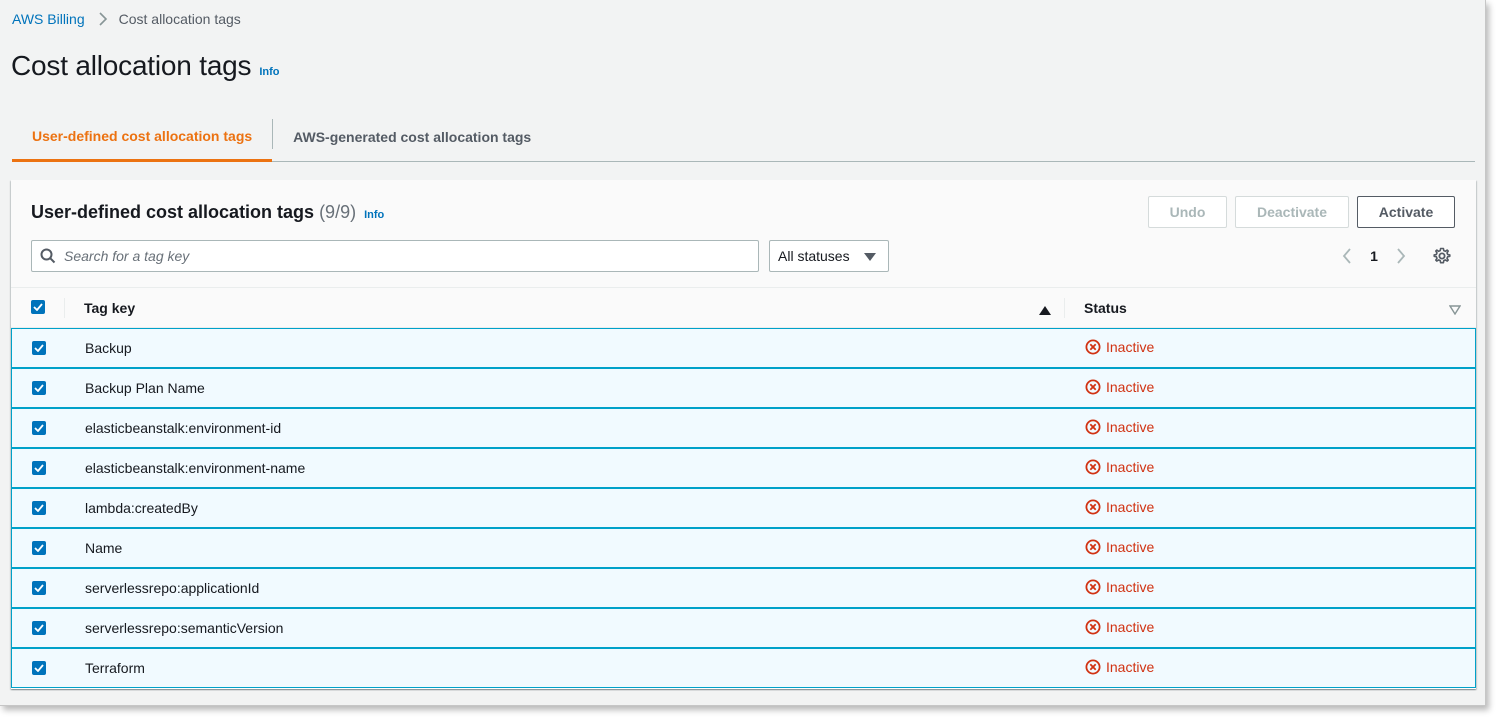 The image size is (1500, 718). What do you see at coordinates (412, 137) in the screenshot?
I see `tab-aws-generated: AWS-generated cost allocation tags` at bounding box center [412, 137].